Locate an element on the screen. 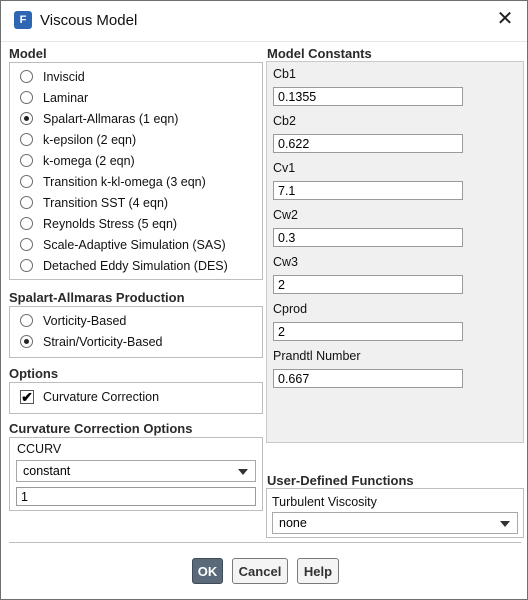 This screenshot has height=600, width=528. cb1-label: Cb1 is located at coordinates (284, 74).